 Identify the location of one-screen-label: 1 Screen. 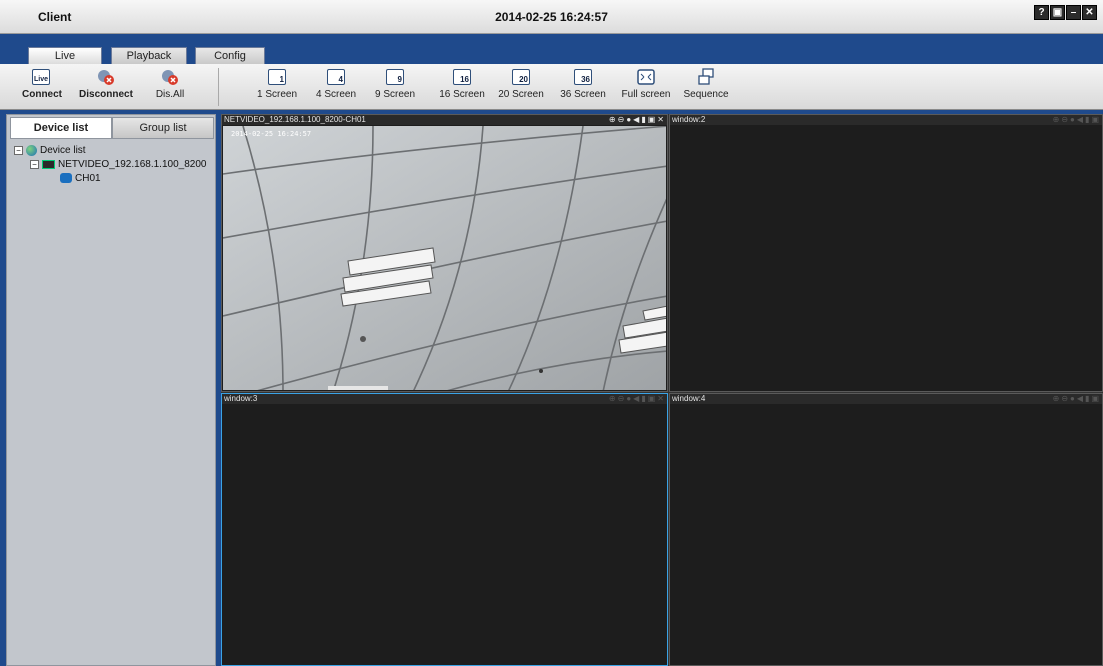
(277, 94).